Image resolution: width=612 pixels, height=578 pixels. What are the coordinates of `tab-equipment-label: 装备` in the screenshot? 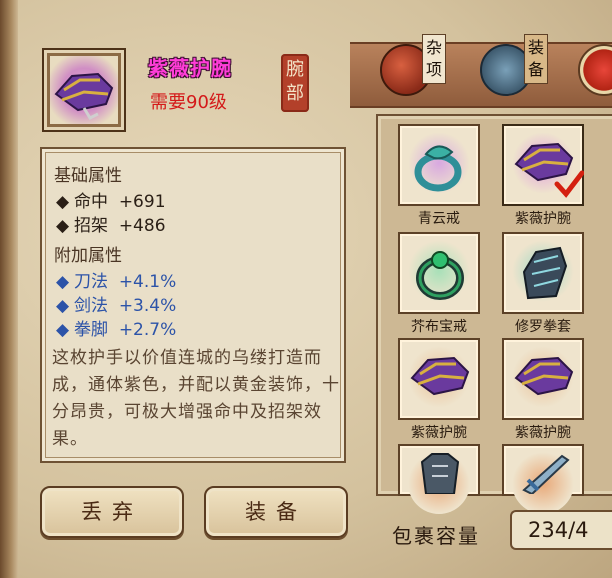 It's located at (536, 59).